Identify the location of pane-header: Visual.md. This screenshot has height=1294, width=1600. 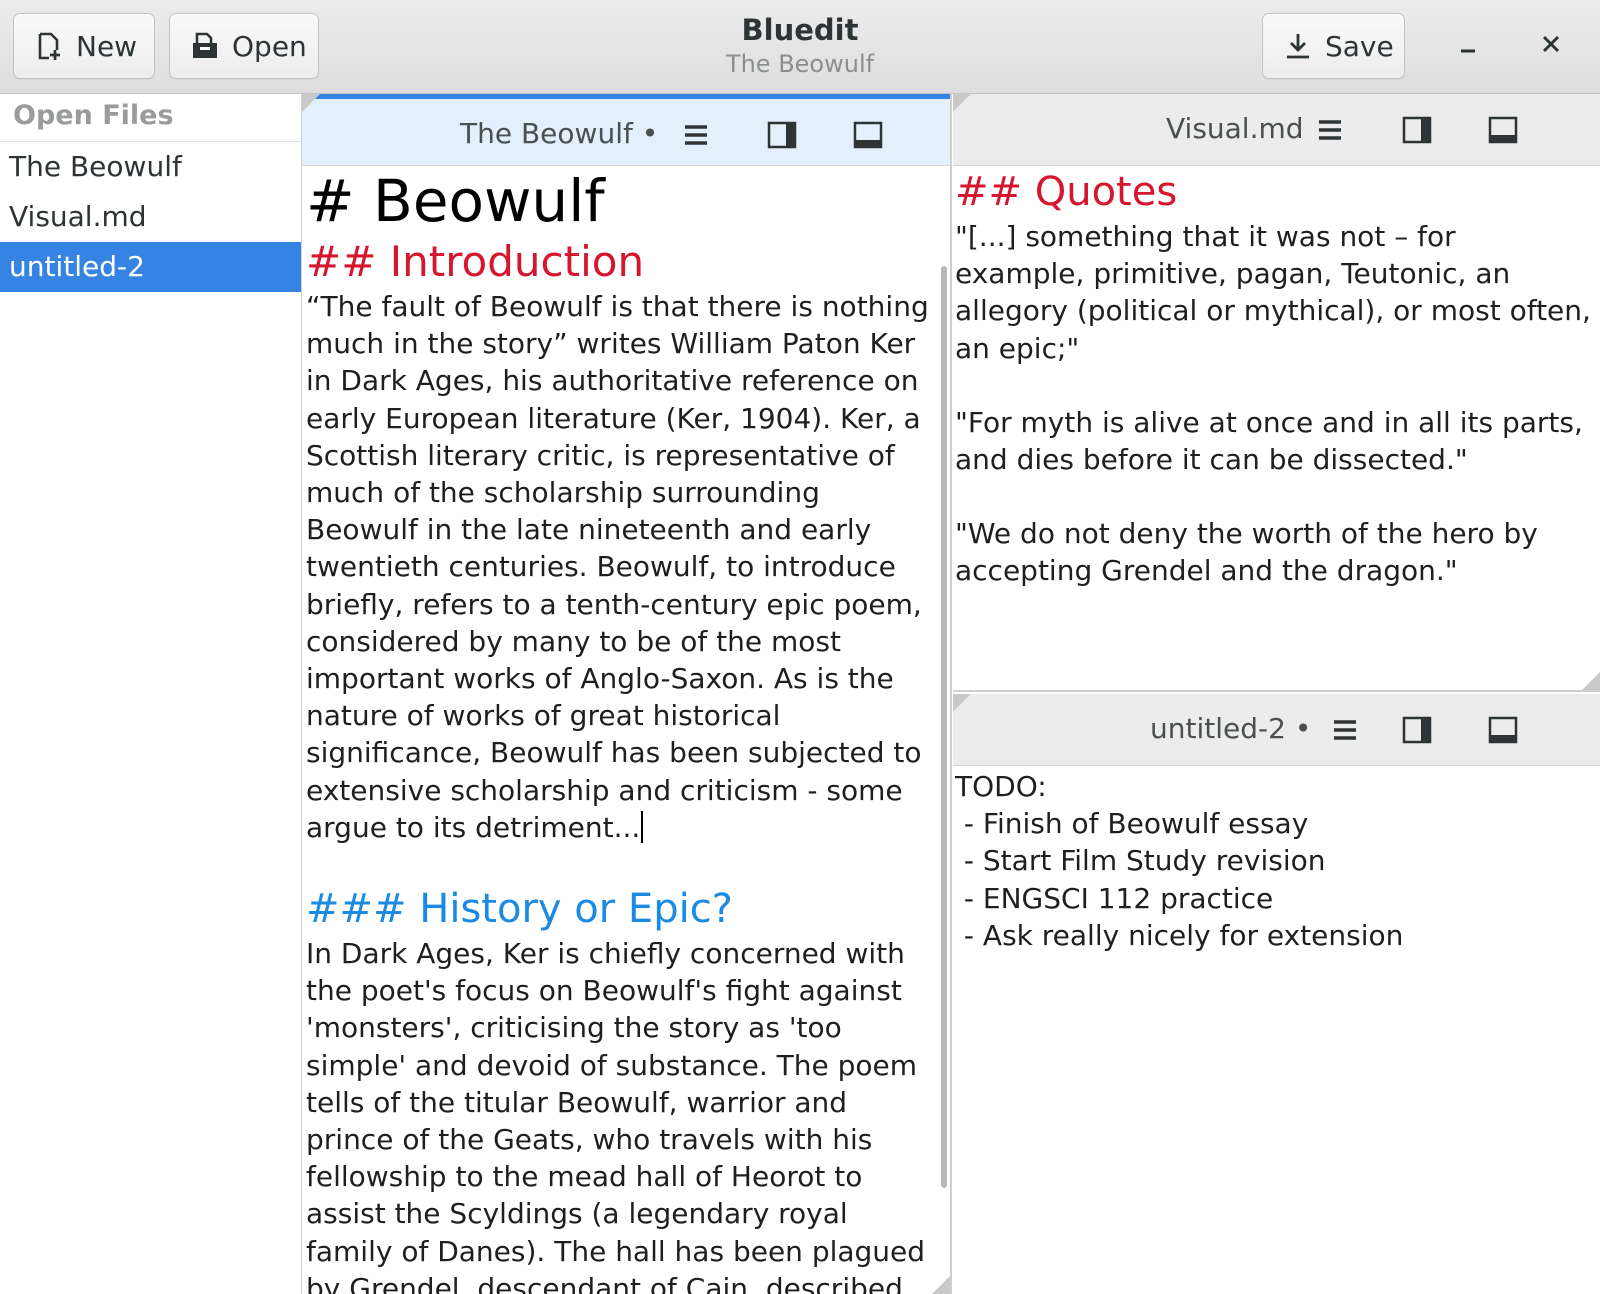
(1276, 130).